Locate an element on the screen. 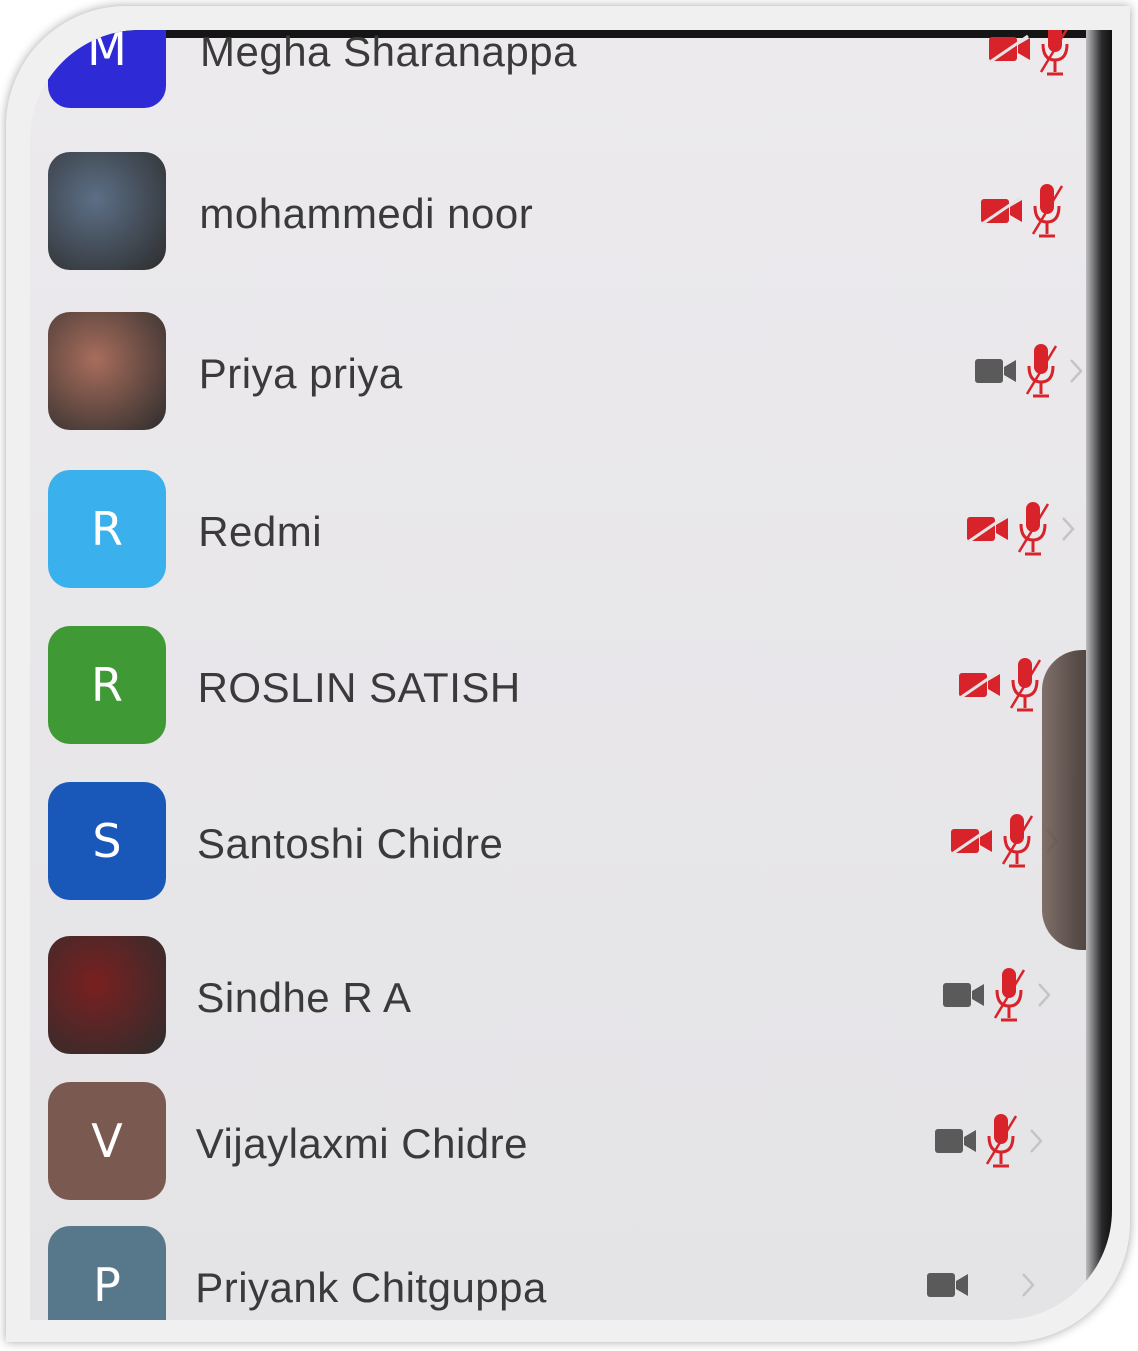 This screenshot has height=1351, width=1138. participant-name: Redmi is located at coordinates (260, 531).